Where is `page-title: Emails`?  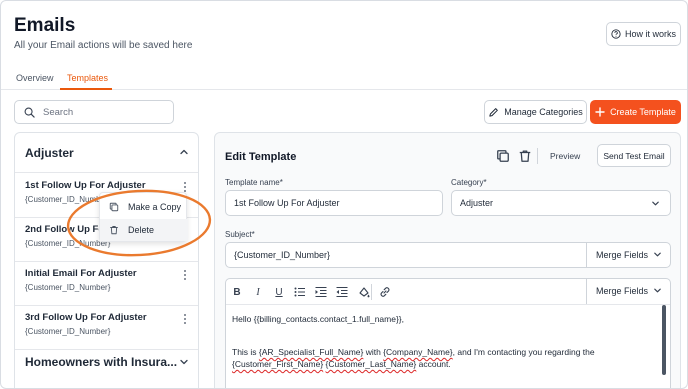 page-title: Emails is located at coordinates (45, 25).